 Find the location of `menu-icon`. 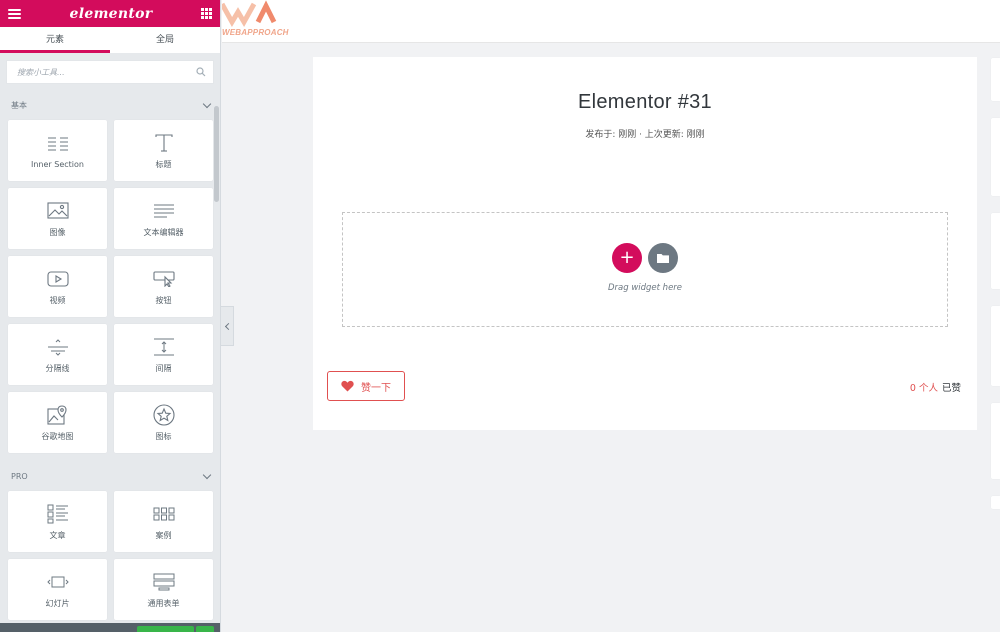

menu-icon is located at coordinates (14, 13).